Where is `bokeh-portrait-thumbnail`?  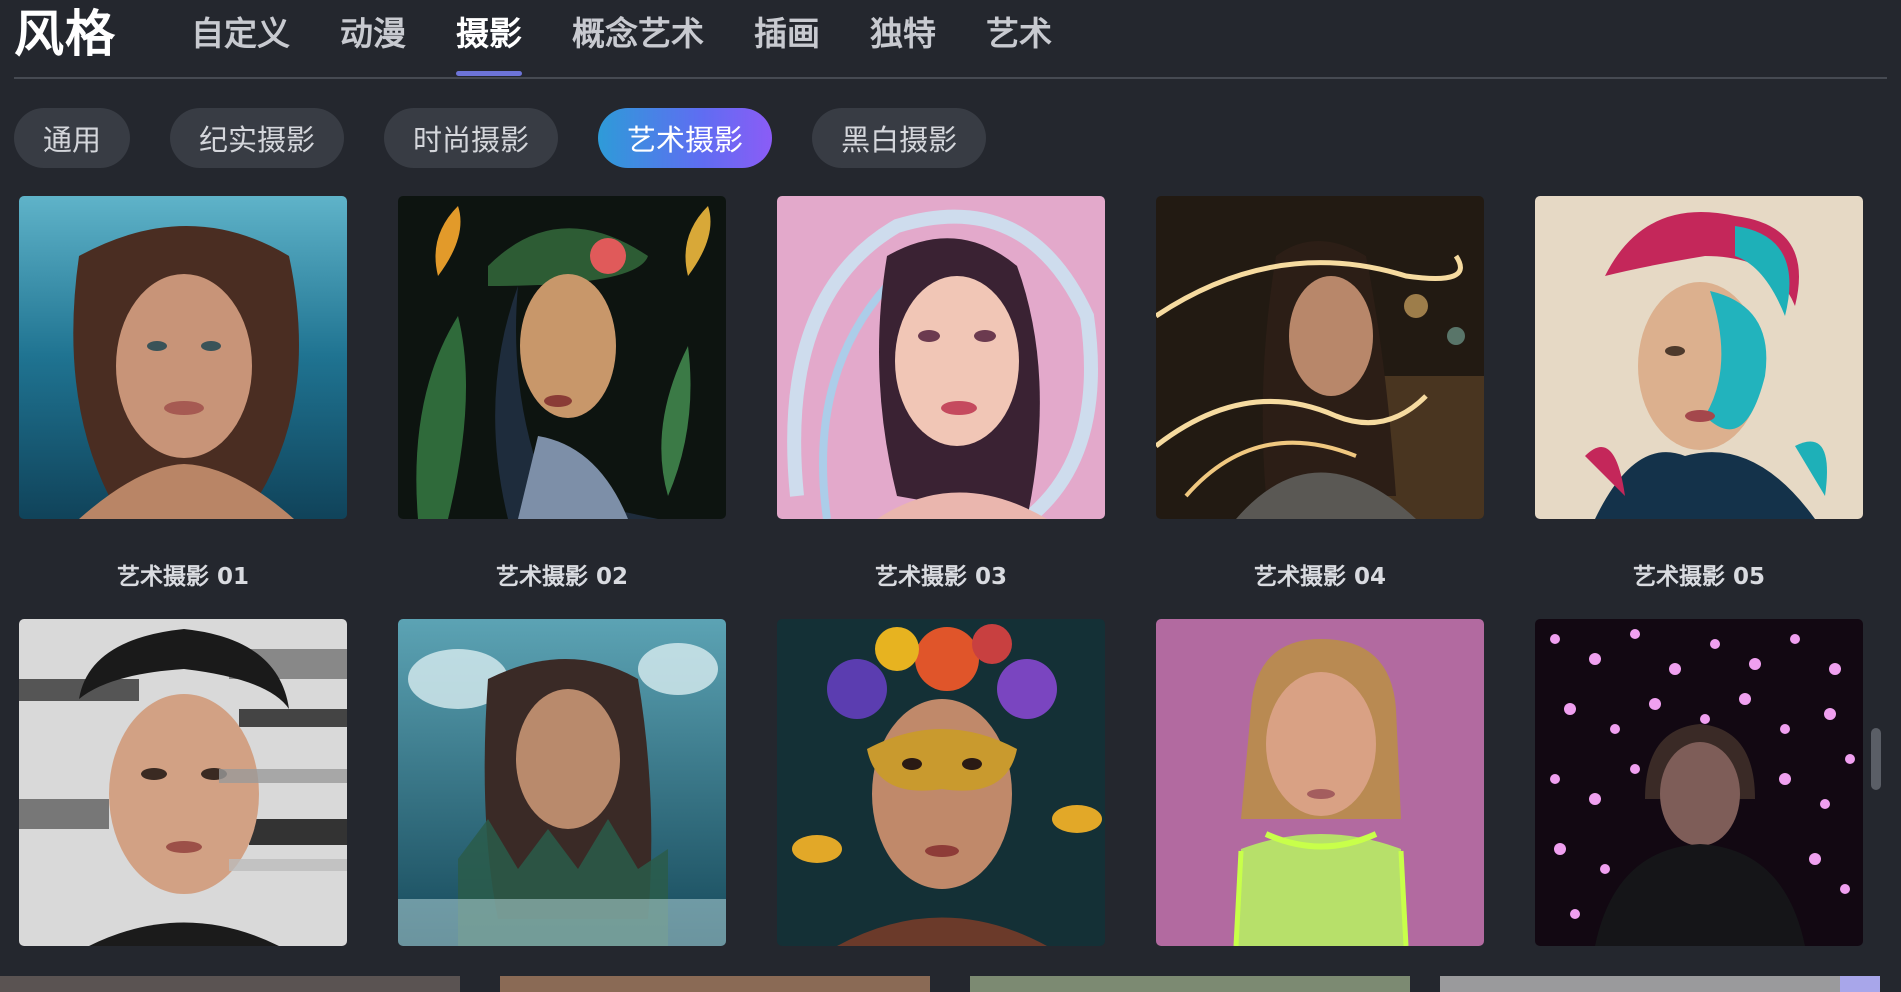 bokeh-portrait-thumbnail is located at coordinates (1699, 782).